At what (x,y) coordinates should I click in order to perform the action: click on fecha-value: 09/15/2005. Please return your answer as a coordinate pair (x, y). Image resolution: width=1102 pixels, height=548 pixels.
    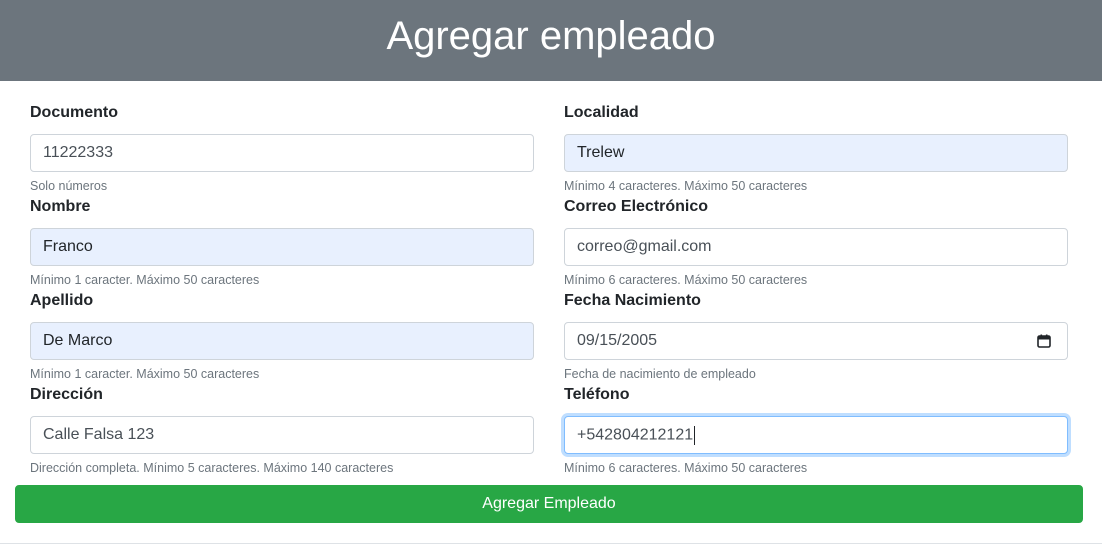
    Looking at the image, I should click on (617, 340).